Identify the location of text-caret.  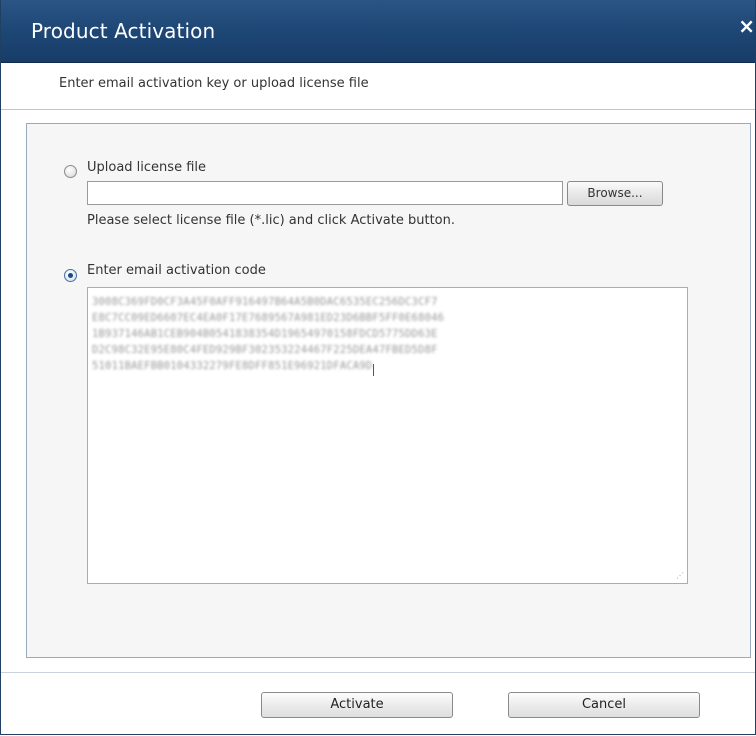
(374, 369).